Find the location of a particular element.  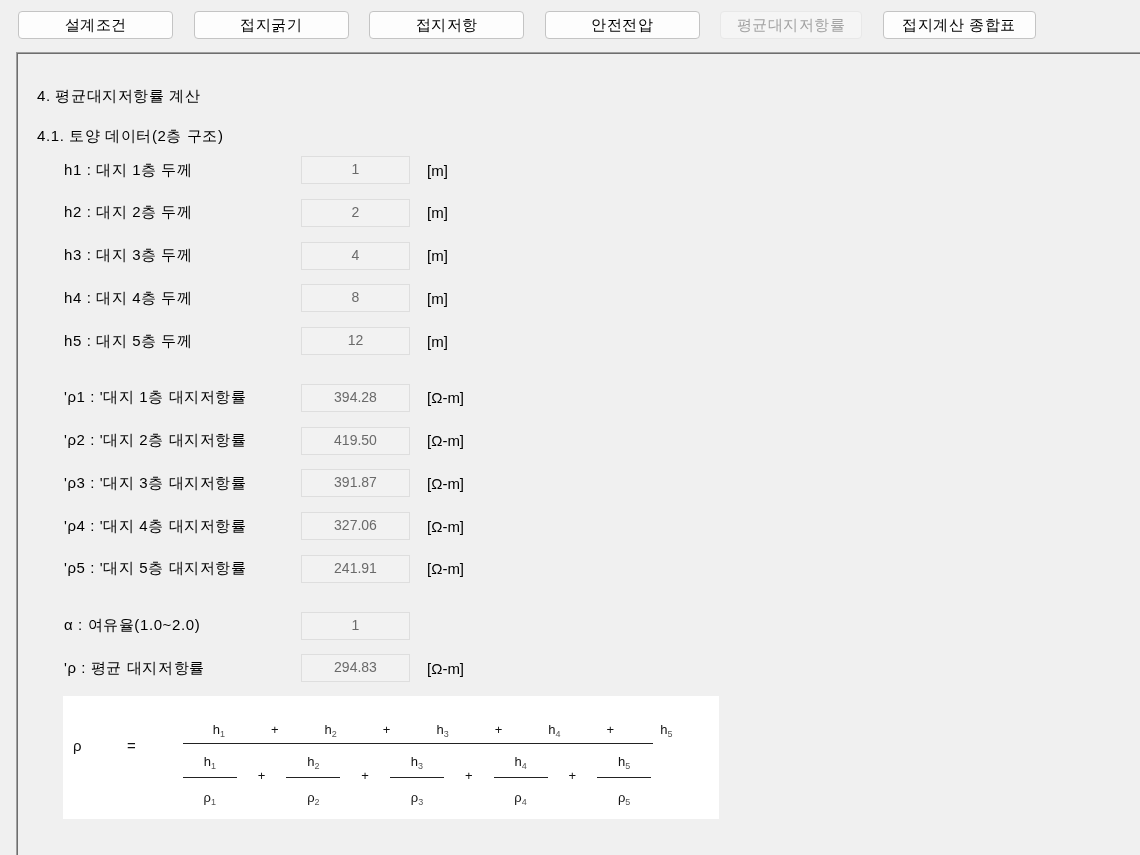

equals-sign: = is located at coordinates (131, 746).